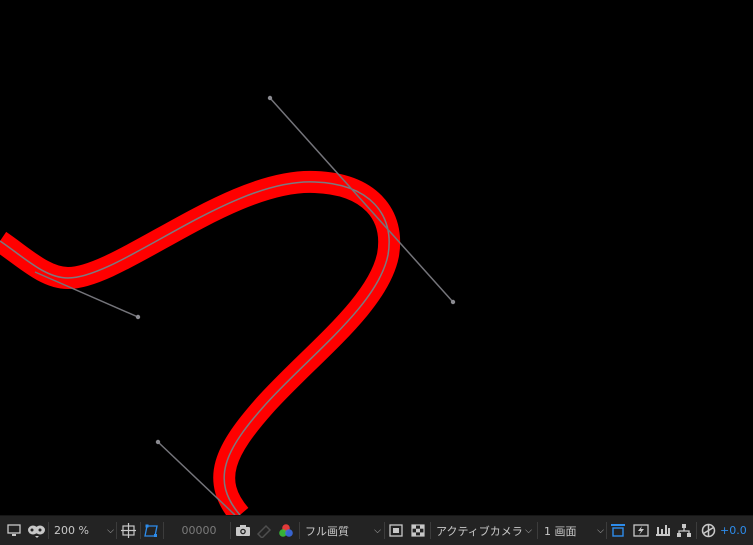  I want to click on timeline-icon, so click(663, 530).